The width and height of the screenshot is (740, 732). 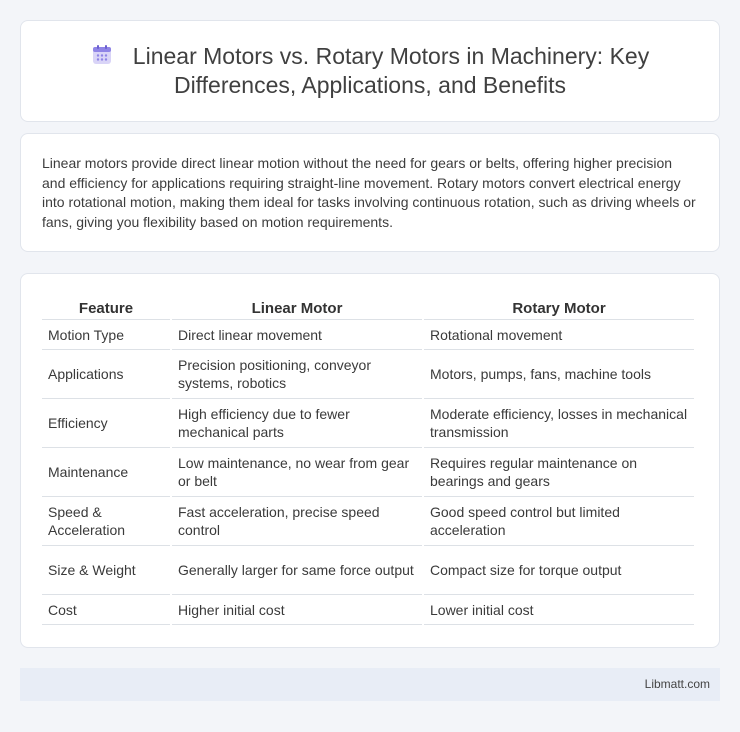 What do you see at coordinates (106, 521) in the screenshot?
I see `cell-feature: Speed & Acceleration` at bounding box center [106, 521].